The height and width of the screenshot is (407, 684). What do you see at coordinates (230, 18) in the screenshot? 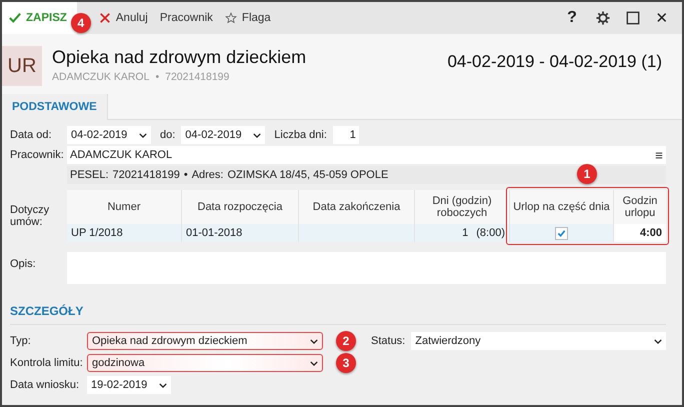
I see `star-icon` at bounding box center [230, 18].